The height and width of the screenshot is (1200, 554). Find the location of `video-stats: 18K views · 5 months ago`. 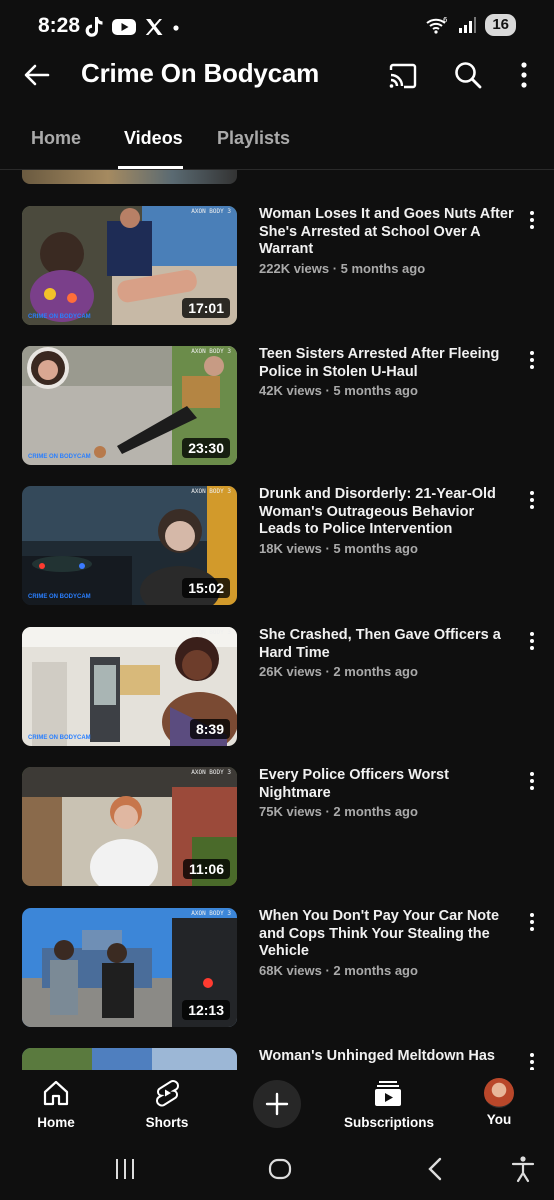

video-stats: 18K views · 5 months ago is located at coordinates (338, 548).